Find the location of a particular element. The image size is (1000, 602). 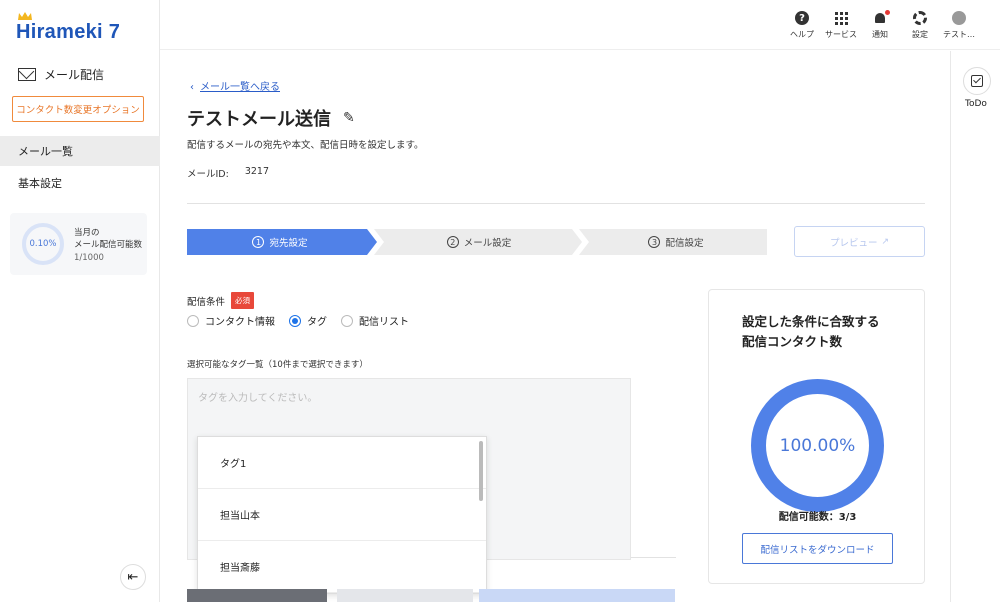

topbar-settings-label: 設定 is located at coordinates (920, 34).